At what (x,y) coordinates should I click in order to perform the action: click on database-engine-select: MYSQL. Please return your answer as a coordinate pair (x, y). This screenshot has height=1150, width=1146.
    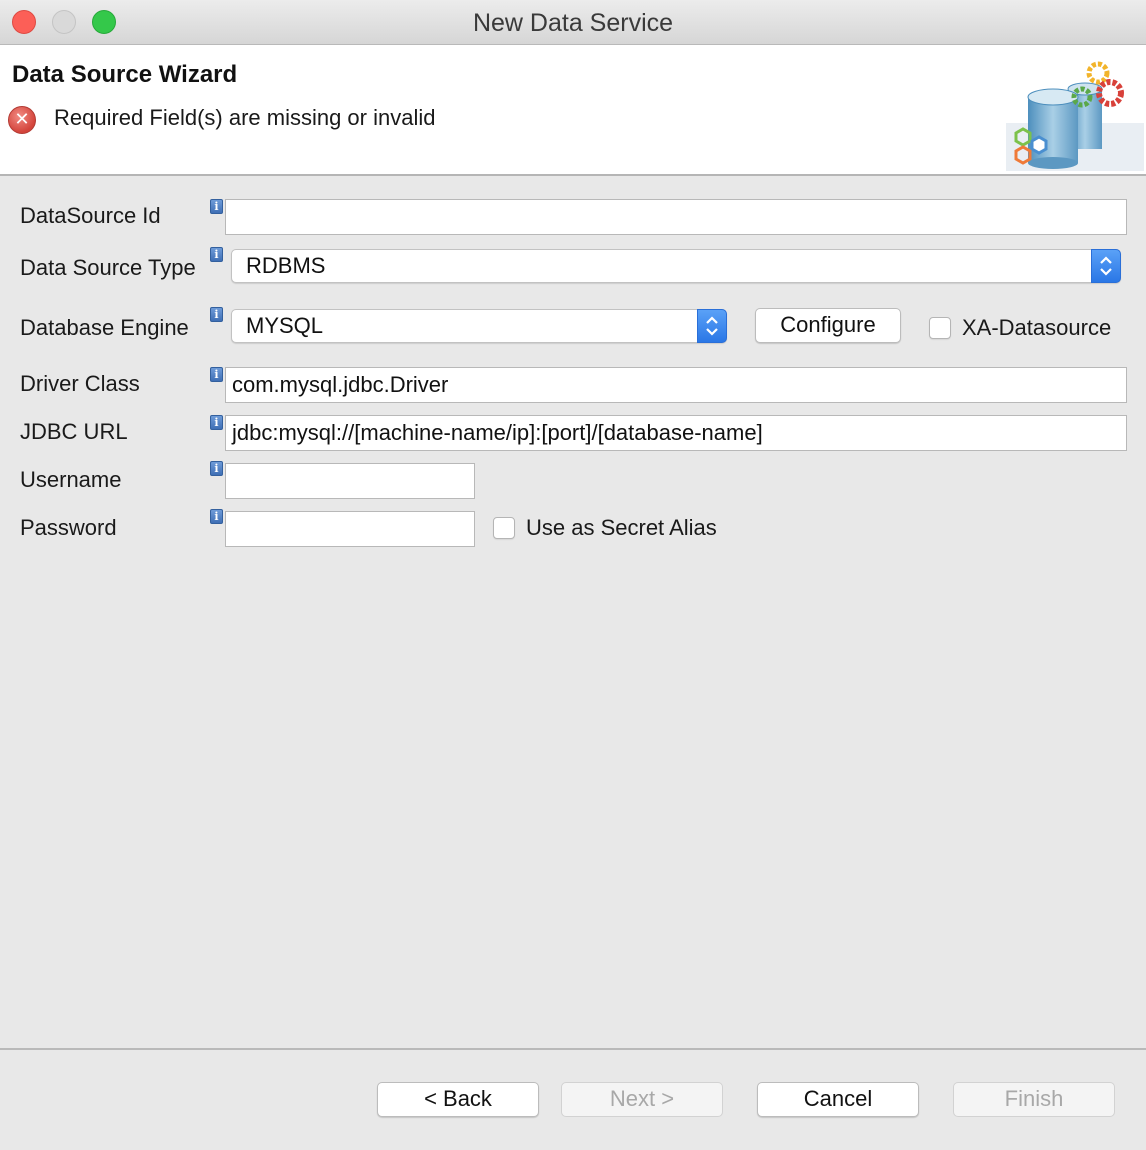
    Looking at the image, I should click on (479, 326).